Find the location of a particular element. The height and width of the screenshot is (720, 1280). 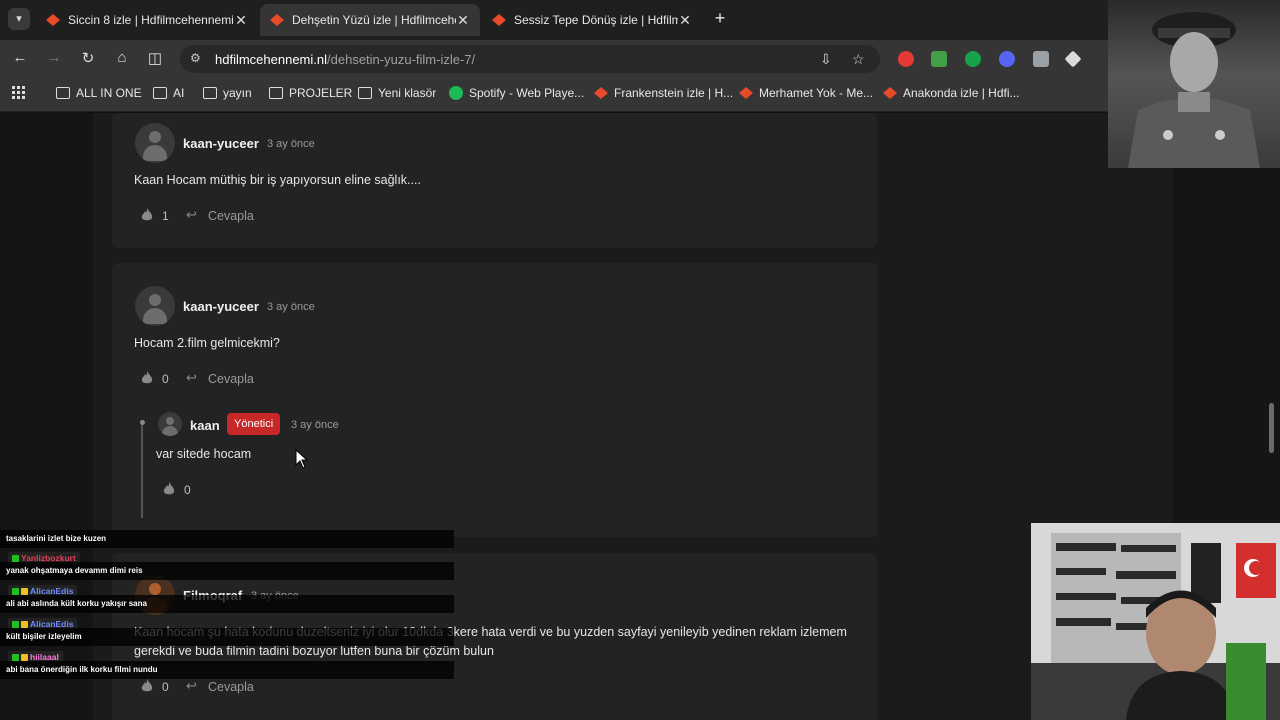

page-scrollbar-thumb is located at coordinates (1271, 428).